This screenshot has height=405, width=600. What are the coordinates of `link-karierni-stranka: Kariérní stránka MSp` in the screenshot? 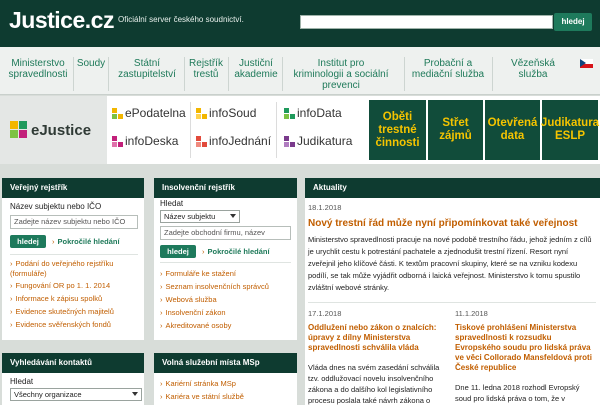 It's located at (198, 383).